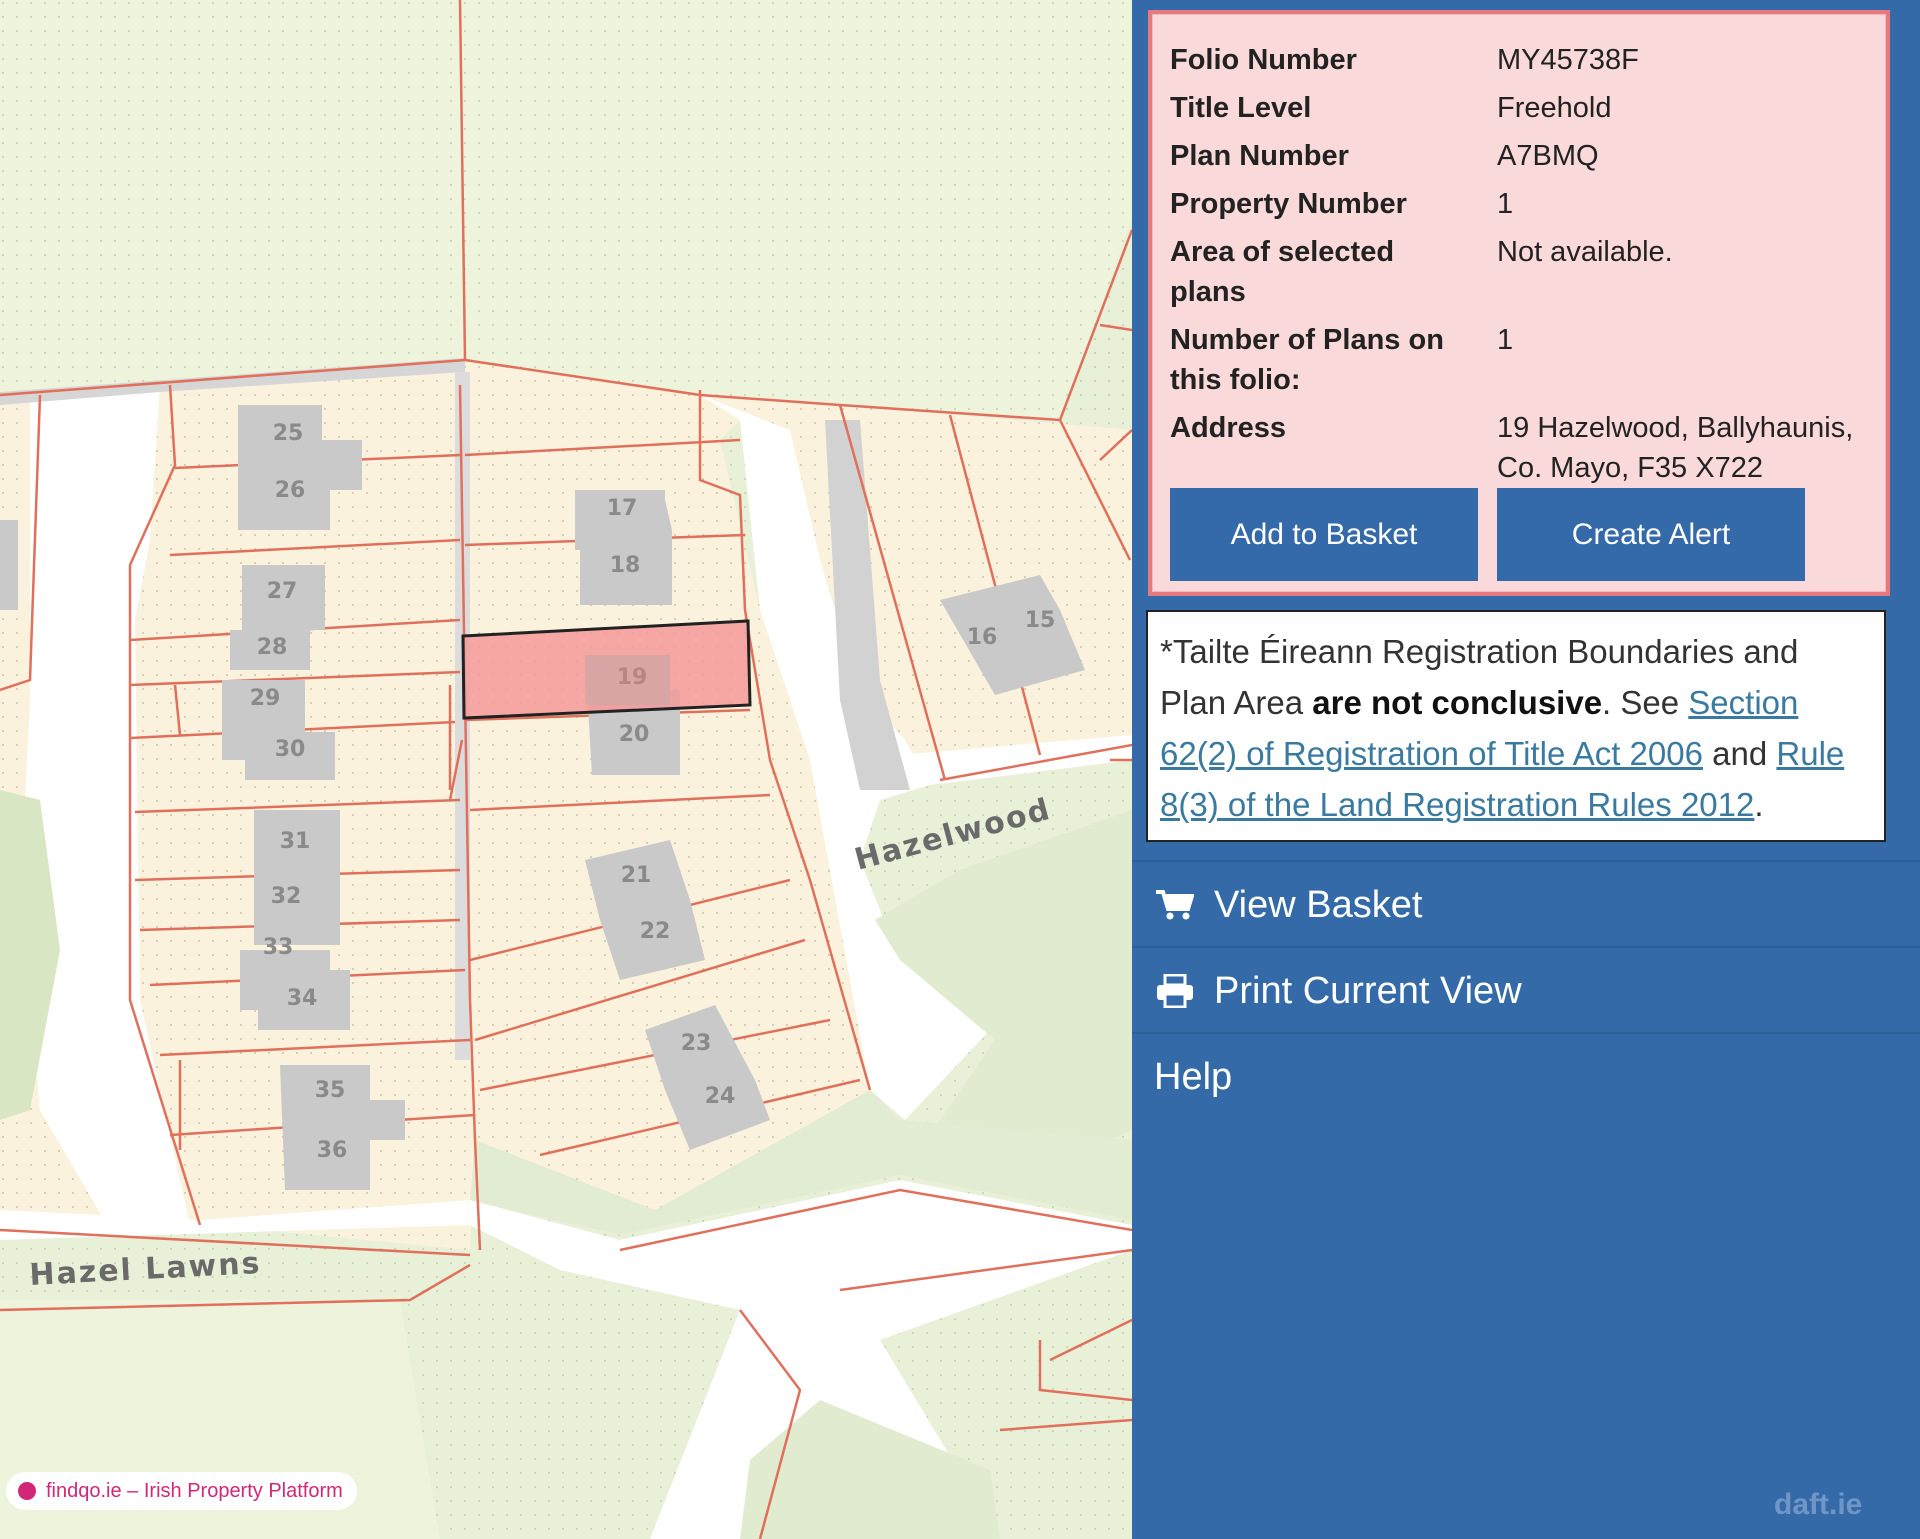 This screenshot has height=1539, width=1920. What do you see at coordinates (295, 841) in the screenshot?
I see `plot-number-31: 31` at bounding box center [295, 841].